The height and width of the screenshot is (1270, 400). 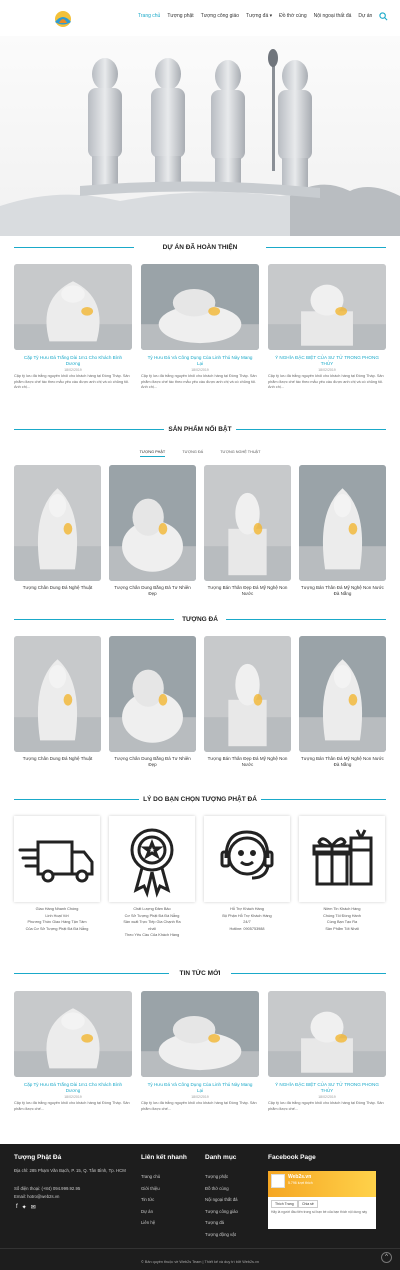 What do you see at coordinates (308, 1204) in the screenshot?
I see `fb-share-button: Chia sẻ` at bounding box center [308, 1204].